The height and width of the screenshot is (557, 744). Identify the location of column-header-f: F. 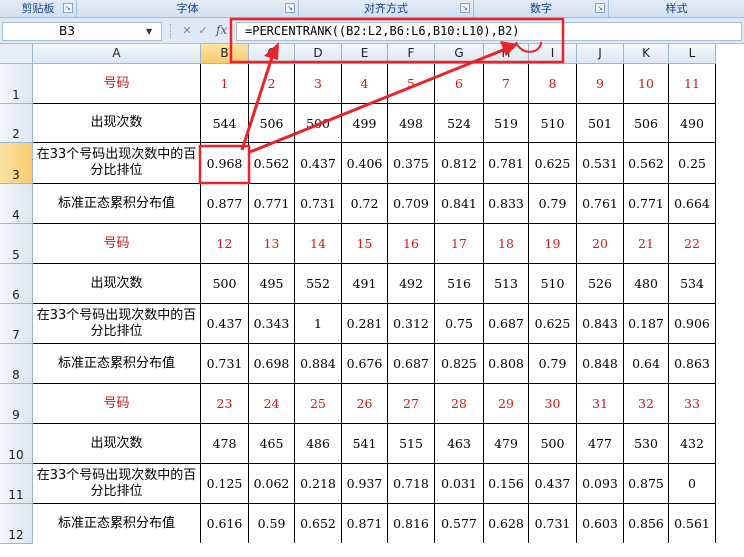
(411, 54).